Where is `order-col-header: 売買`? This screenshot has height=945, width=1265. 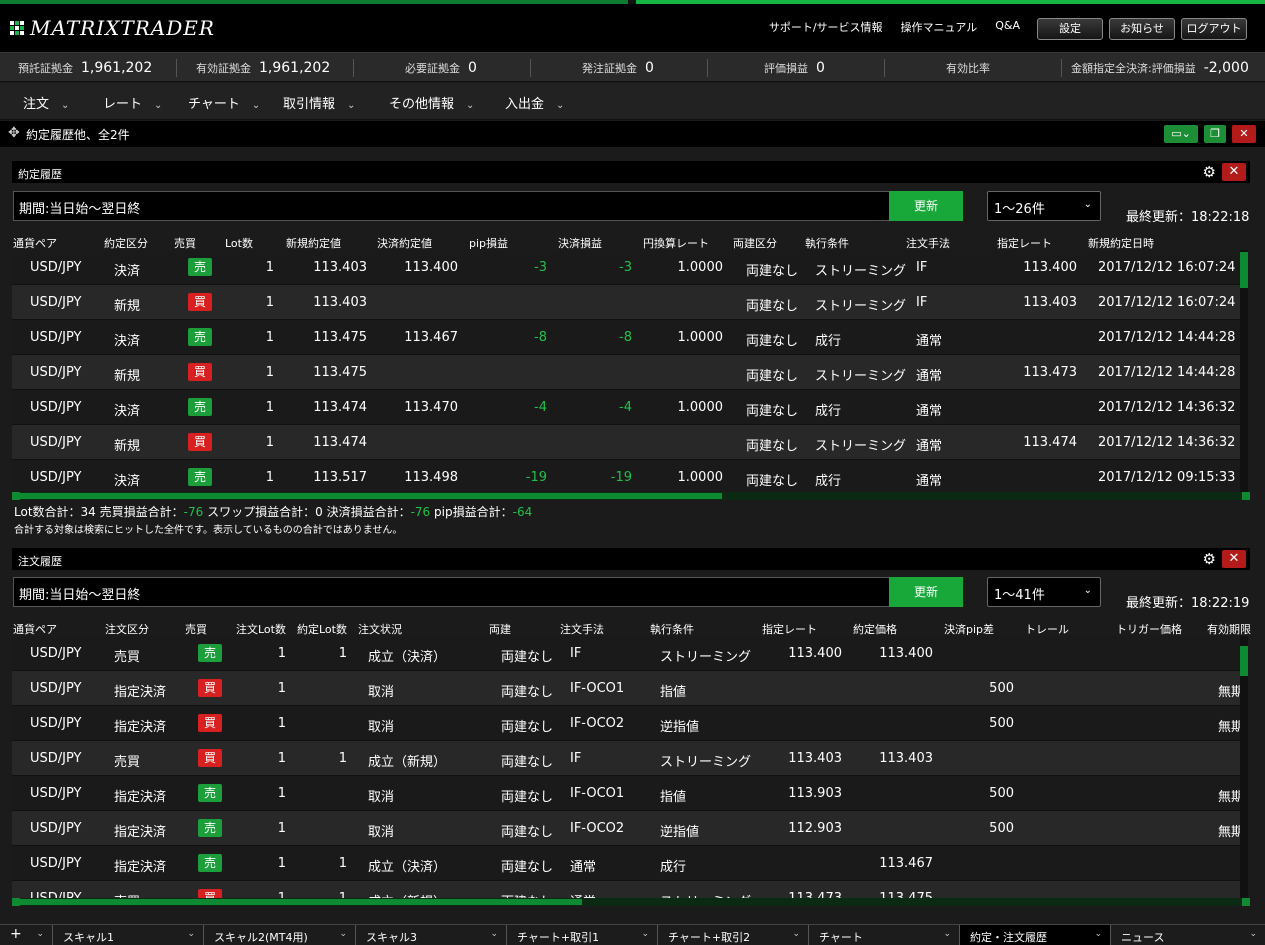 order-col-header: 売買 is located at coordinates (196, 629).